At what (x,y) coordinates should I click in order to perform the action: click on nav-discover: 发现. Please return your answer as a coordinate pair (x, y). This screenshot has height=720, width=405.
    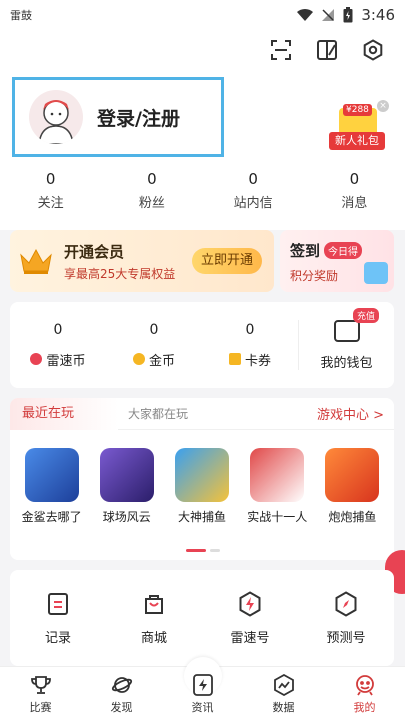
    Looking at the image, I should click on (121, 693).